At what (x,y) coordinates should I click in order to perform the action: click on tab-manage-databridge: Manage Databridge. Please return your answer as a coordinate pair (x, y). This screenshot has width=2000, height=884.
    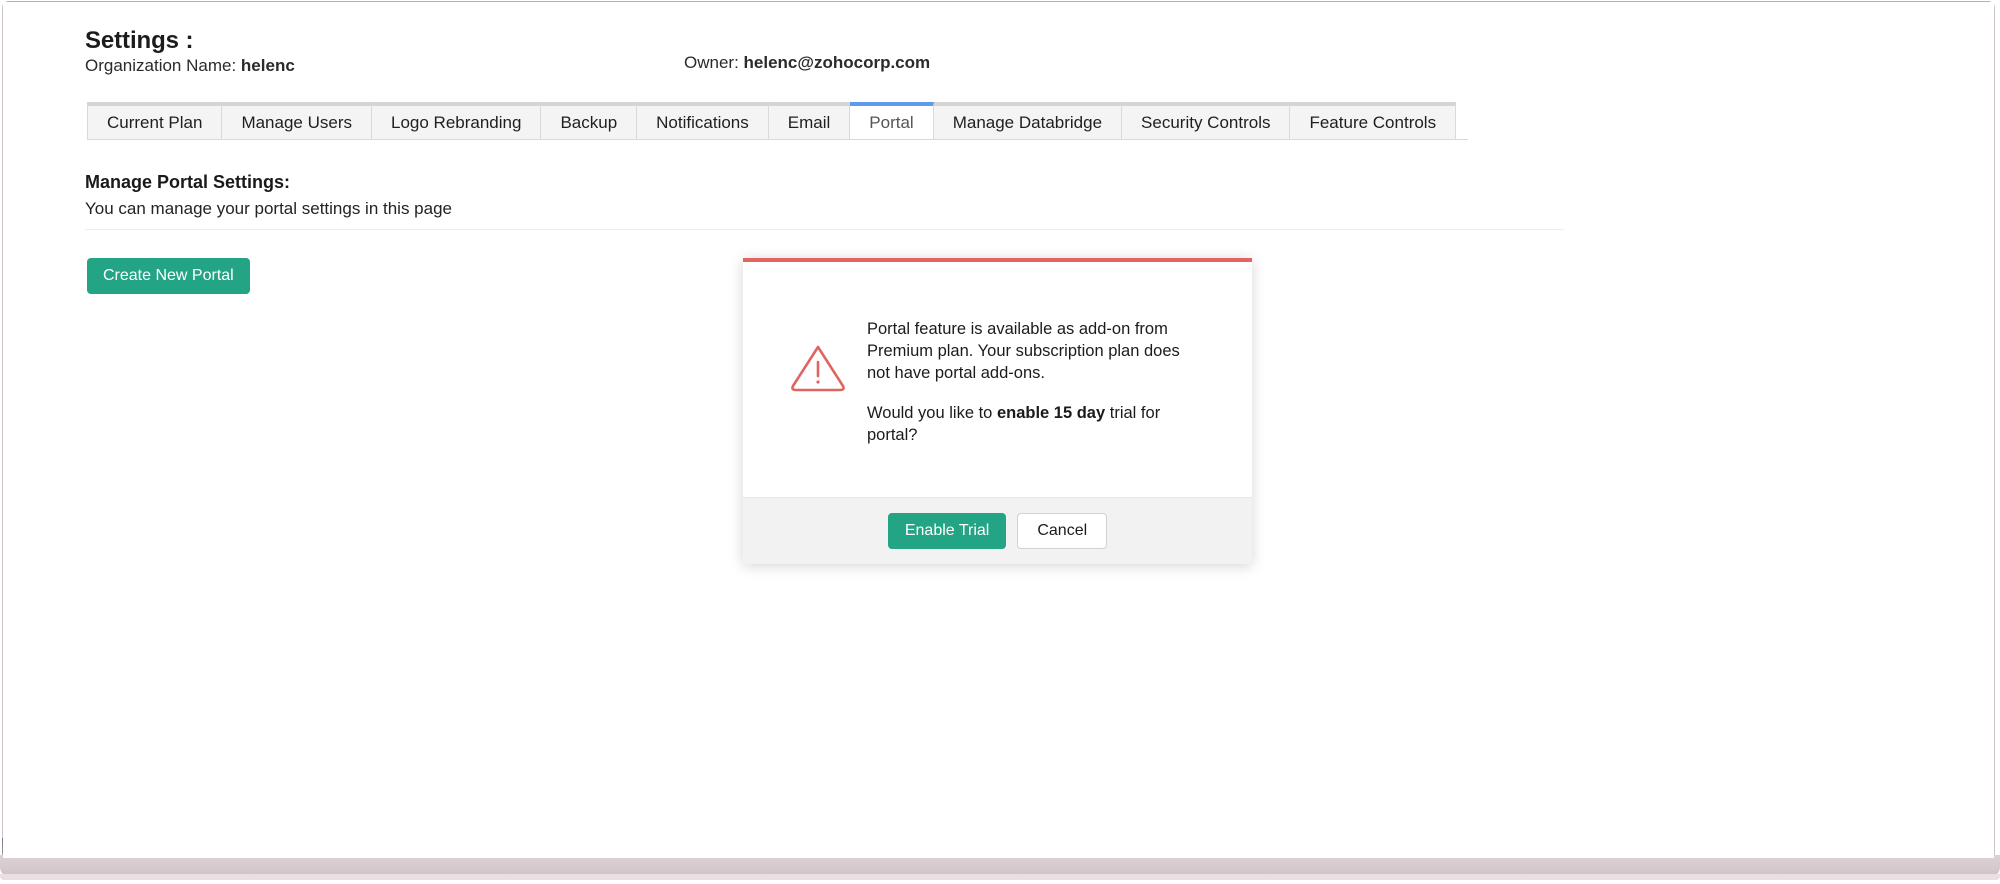
    Looking at the image, I should click on (1028, 121).